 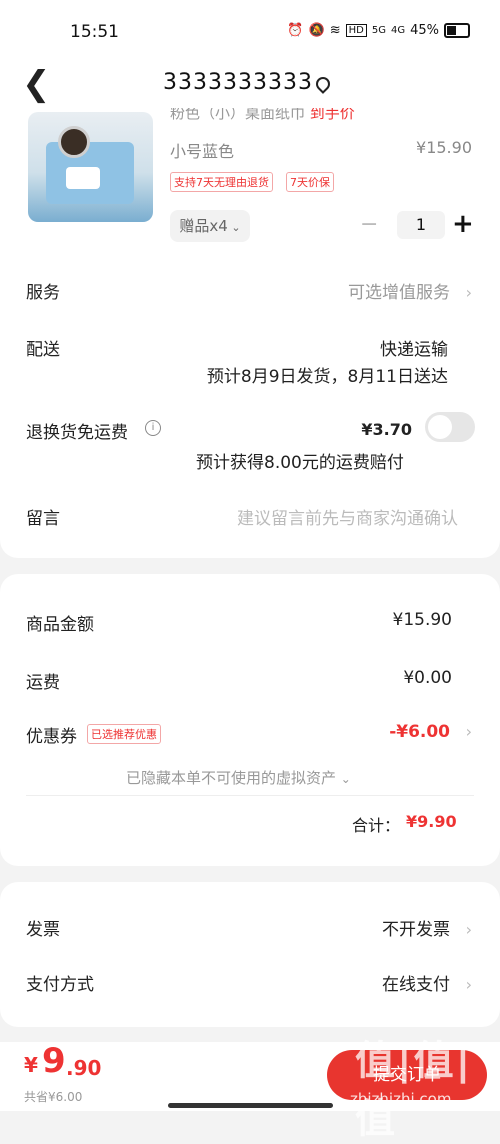 I want to click on bottom-currency: ¥, so click(x=31, y=1065).